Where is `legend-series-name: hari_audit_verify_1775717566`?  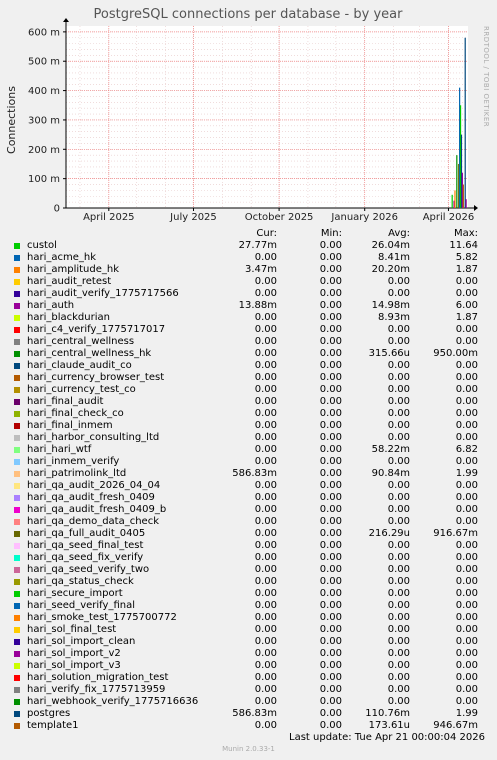
legend-series-name: hari_audit_verify_1775717566 is located at coordinates (103, 293).